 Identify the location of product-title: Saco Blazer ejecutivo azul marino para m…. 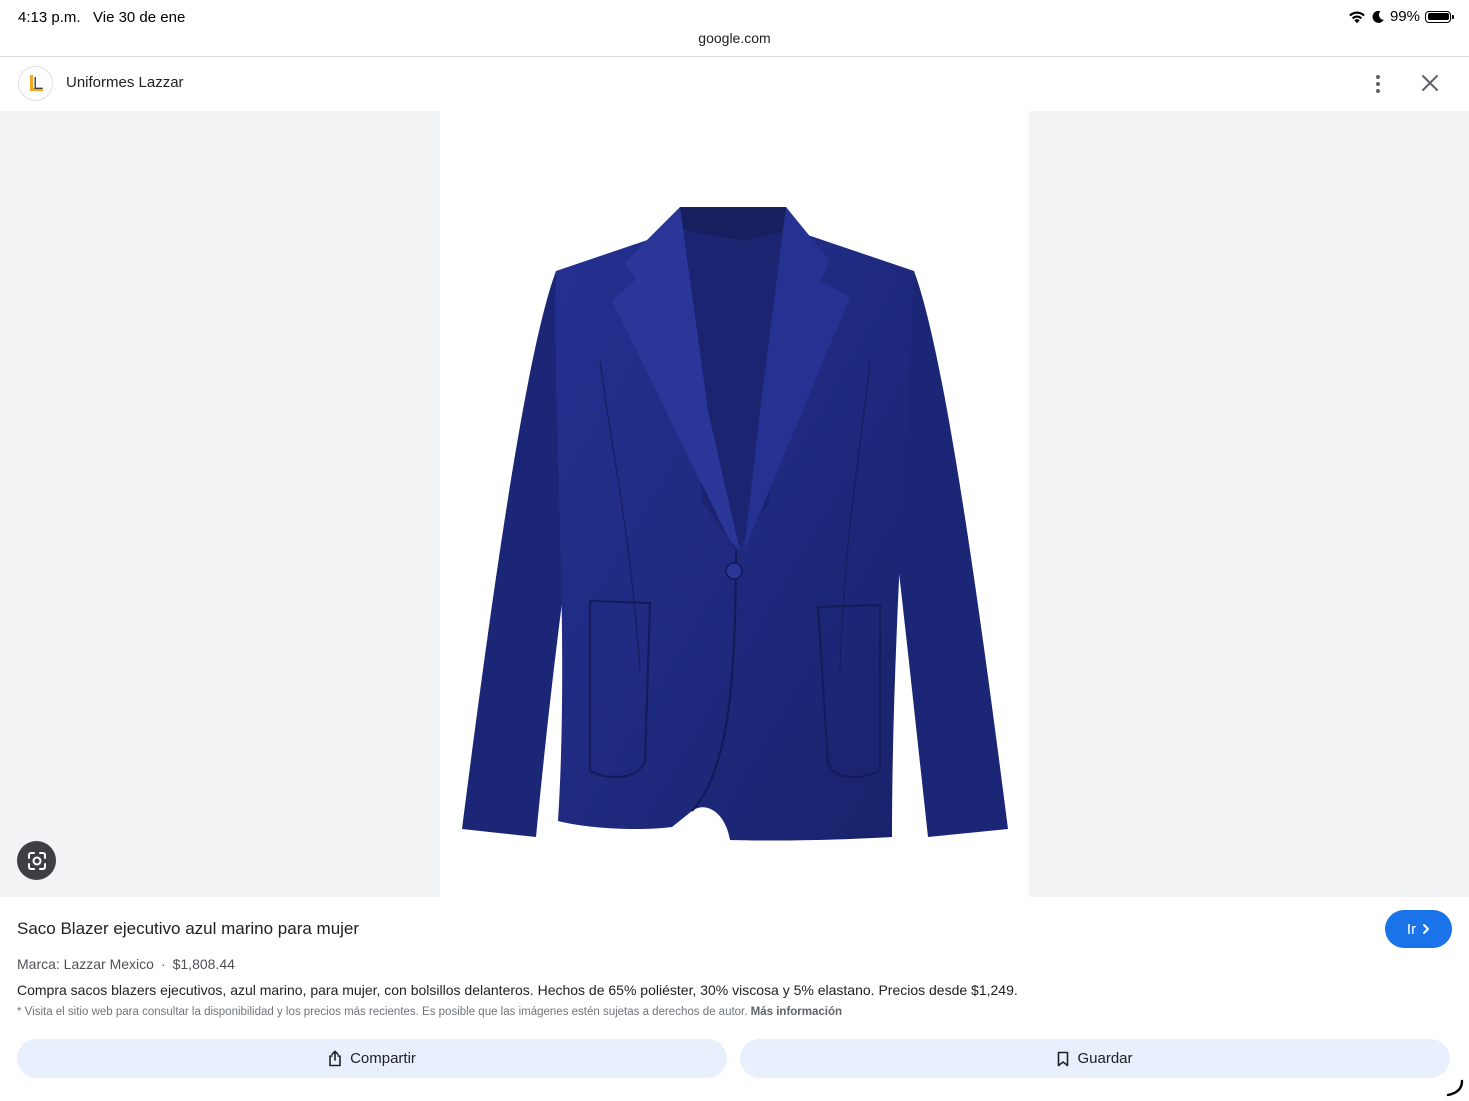
(188, 929).